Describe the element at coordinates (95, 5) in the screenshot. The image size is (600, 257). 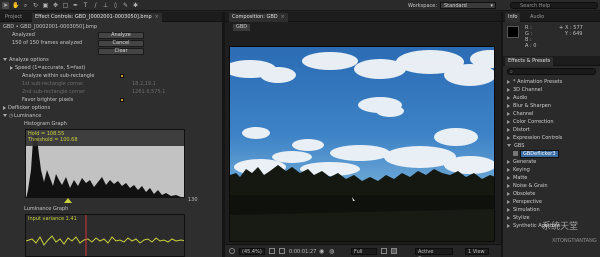
I see `brush-tool-icon: /` at that location.